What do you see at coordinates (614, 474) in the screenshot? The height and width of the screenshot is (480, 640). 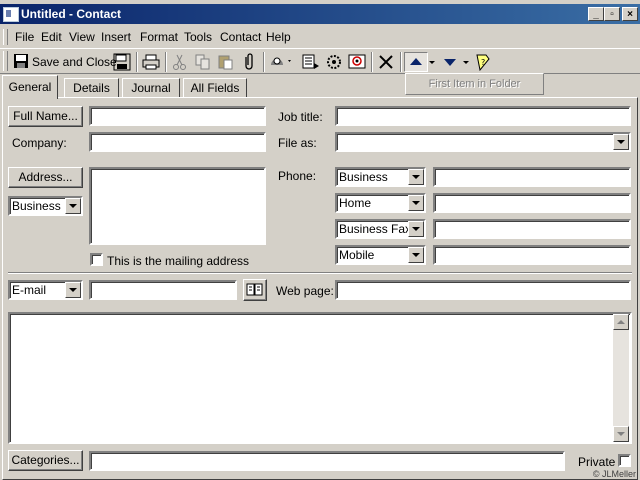 I see `copyright-text: © JLMeller` at bounding box center [614, 474].